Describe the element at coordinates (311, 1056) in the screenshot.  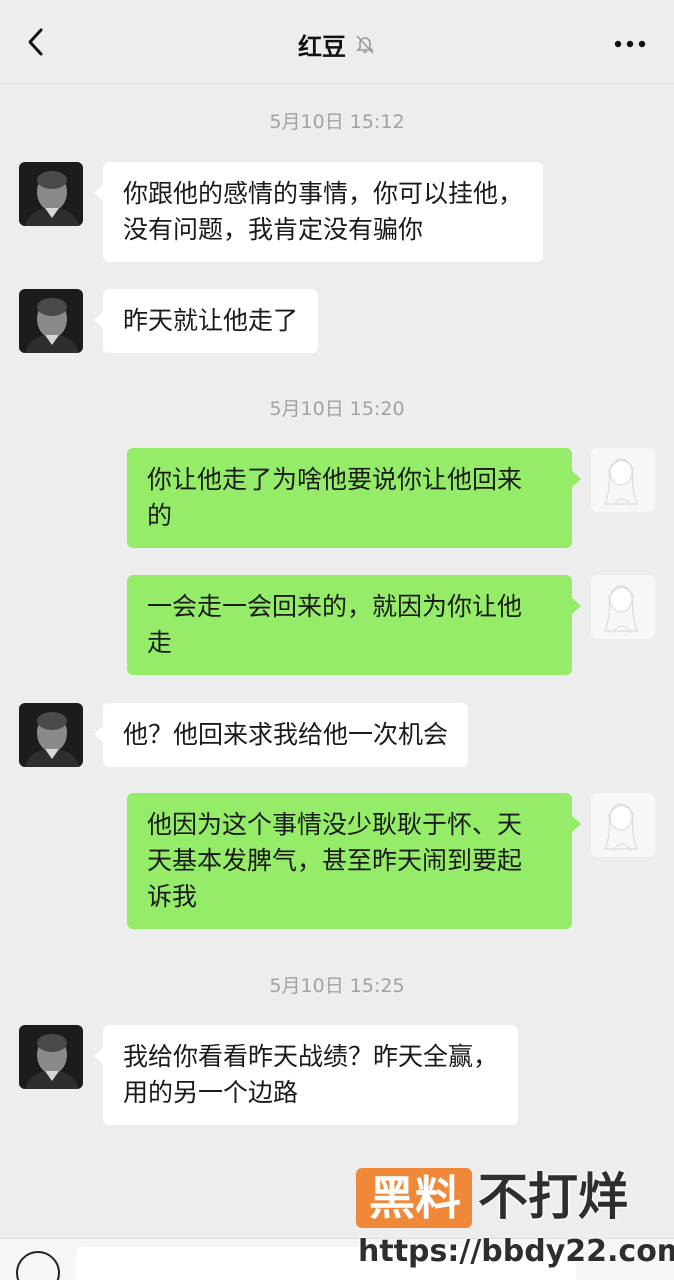
I see `message-line: 我给你看看昨天战绩？昨天全赢，` at that location.